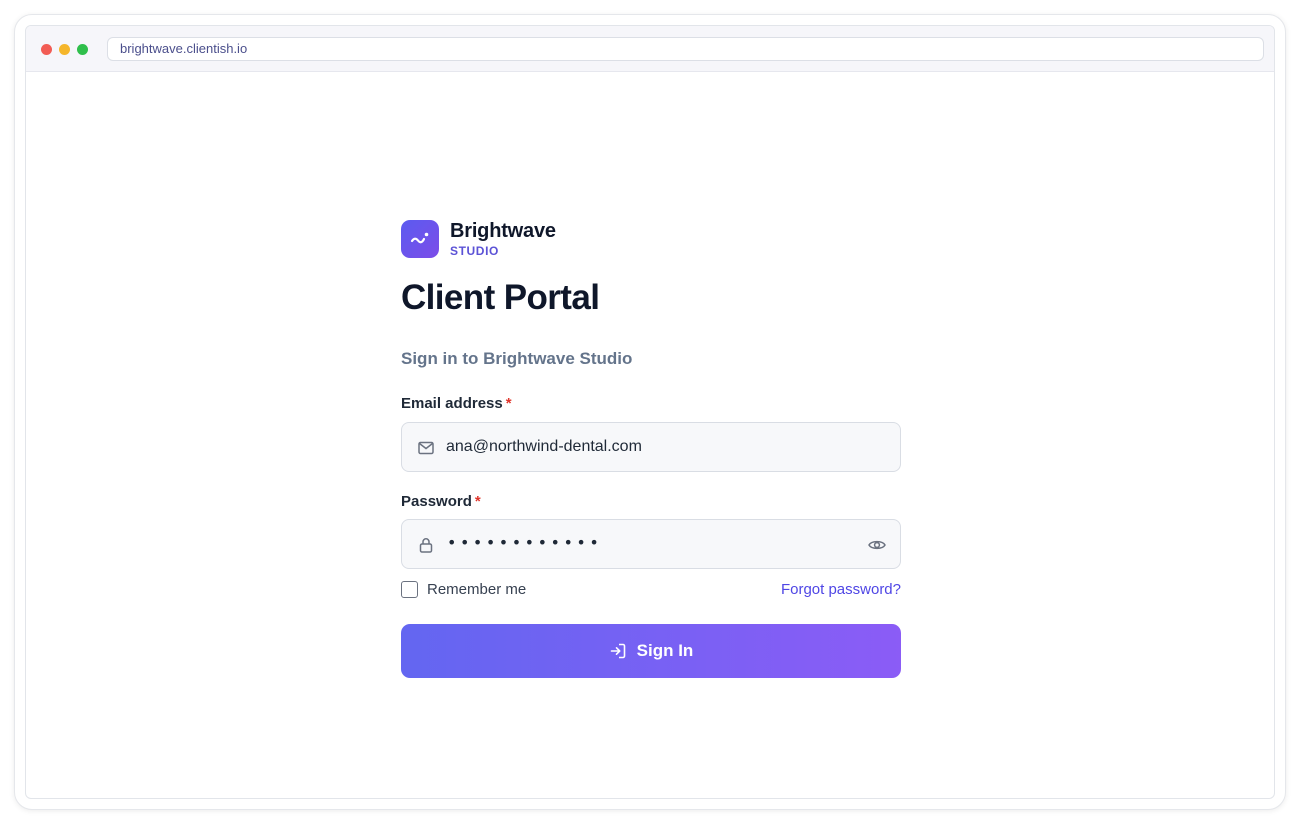 The height and width of the screenshot is (824, 1300). I want to click on email-input, so click(646, 447).